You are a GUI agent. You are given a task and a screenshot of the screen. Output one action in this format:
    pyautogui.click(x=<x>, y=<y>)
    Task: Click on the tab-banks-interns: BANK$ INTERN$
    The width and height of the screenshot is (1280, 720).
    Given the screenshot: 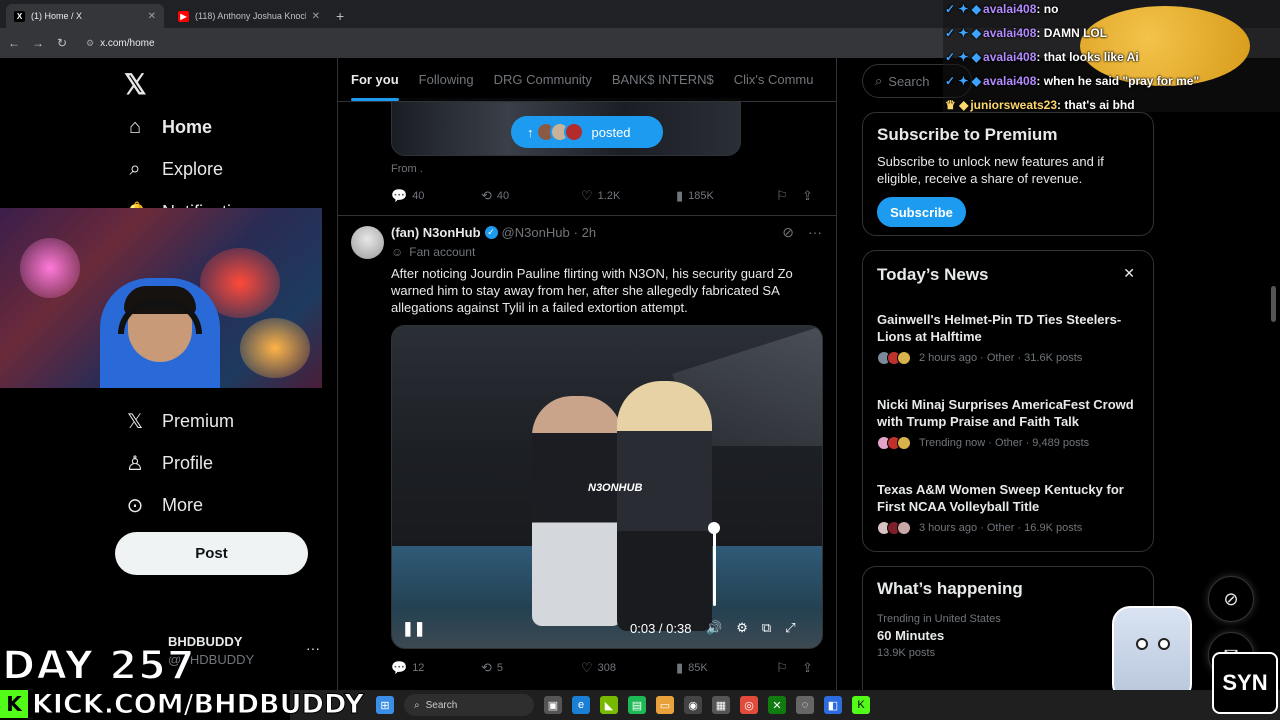 What is the action you would take?
    pyautogui.click(x=663, y=79)
    